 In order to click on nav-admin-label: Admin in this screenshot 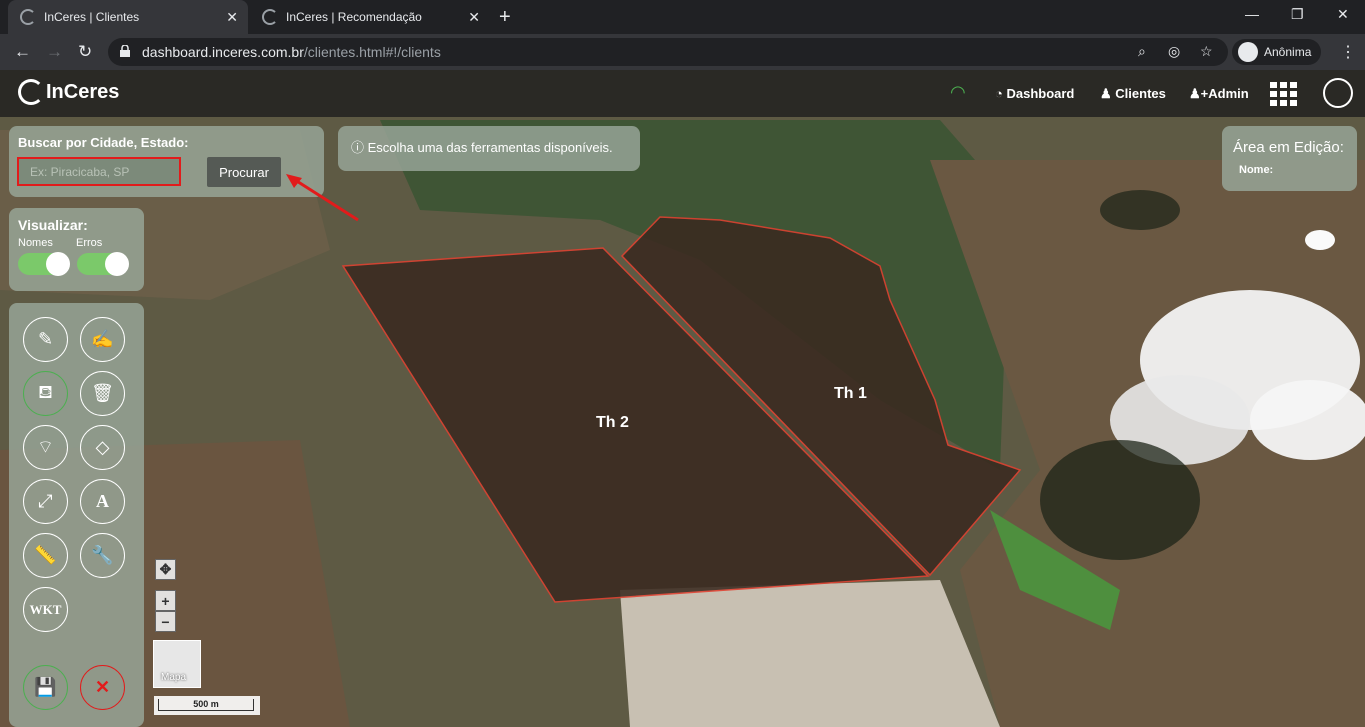, I will do `click(1228, 93)`.